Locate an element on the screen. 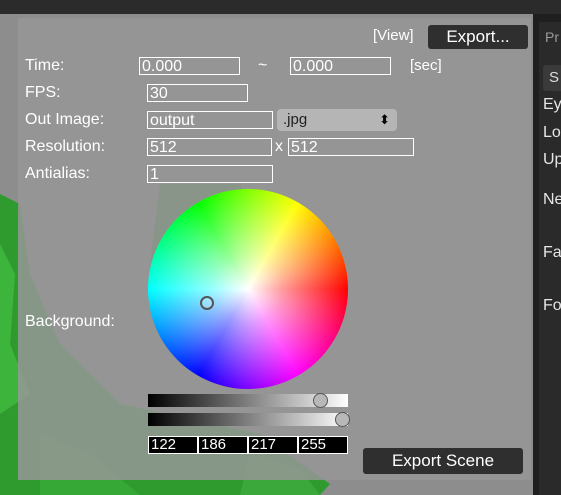  alpha-slider-knob is located at coordinates (342, 419).